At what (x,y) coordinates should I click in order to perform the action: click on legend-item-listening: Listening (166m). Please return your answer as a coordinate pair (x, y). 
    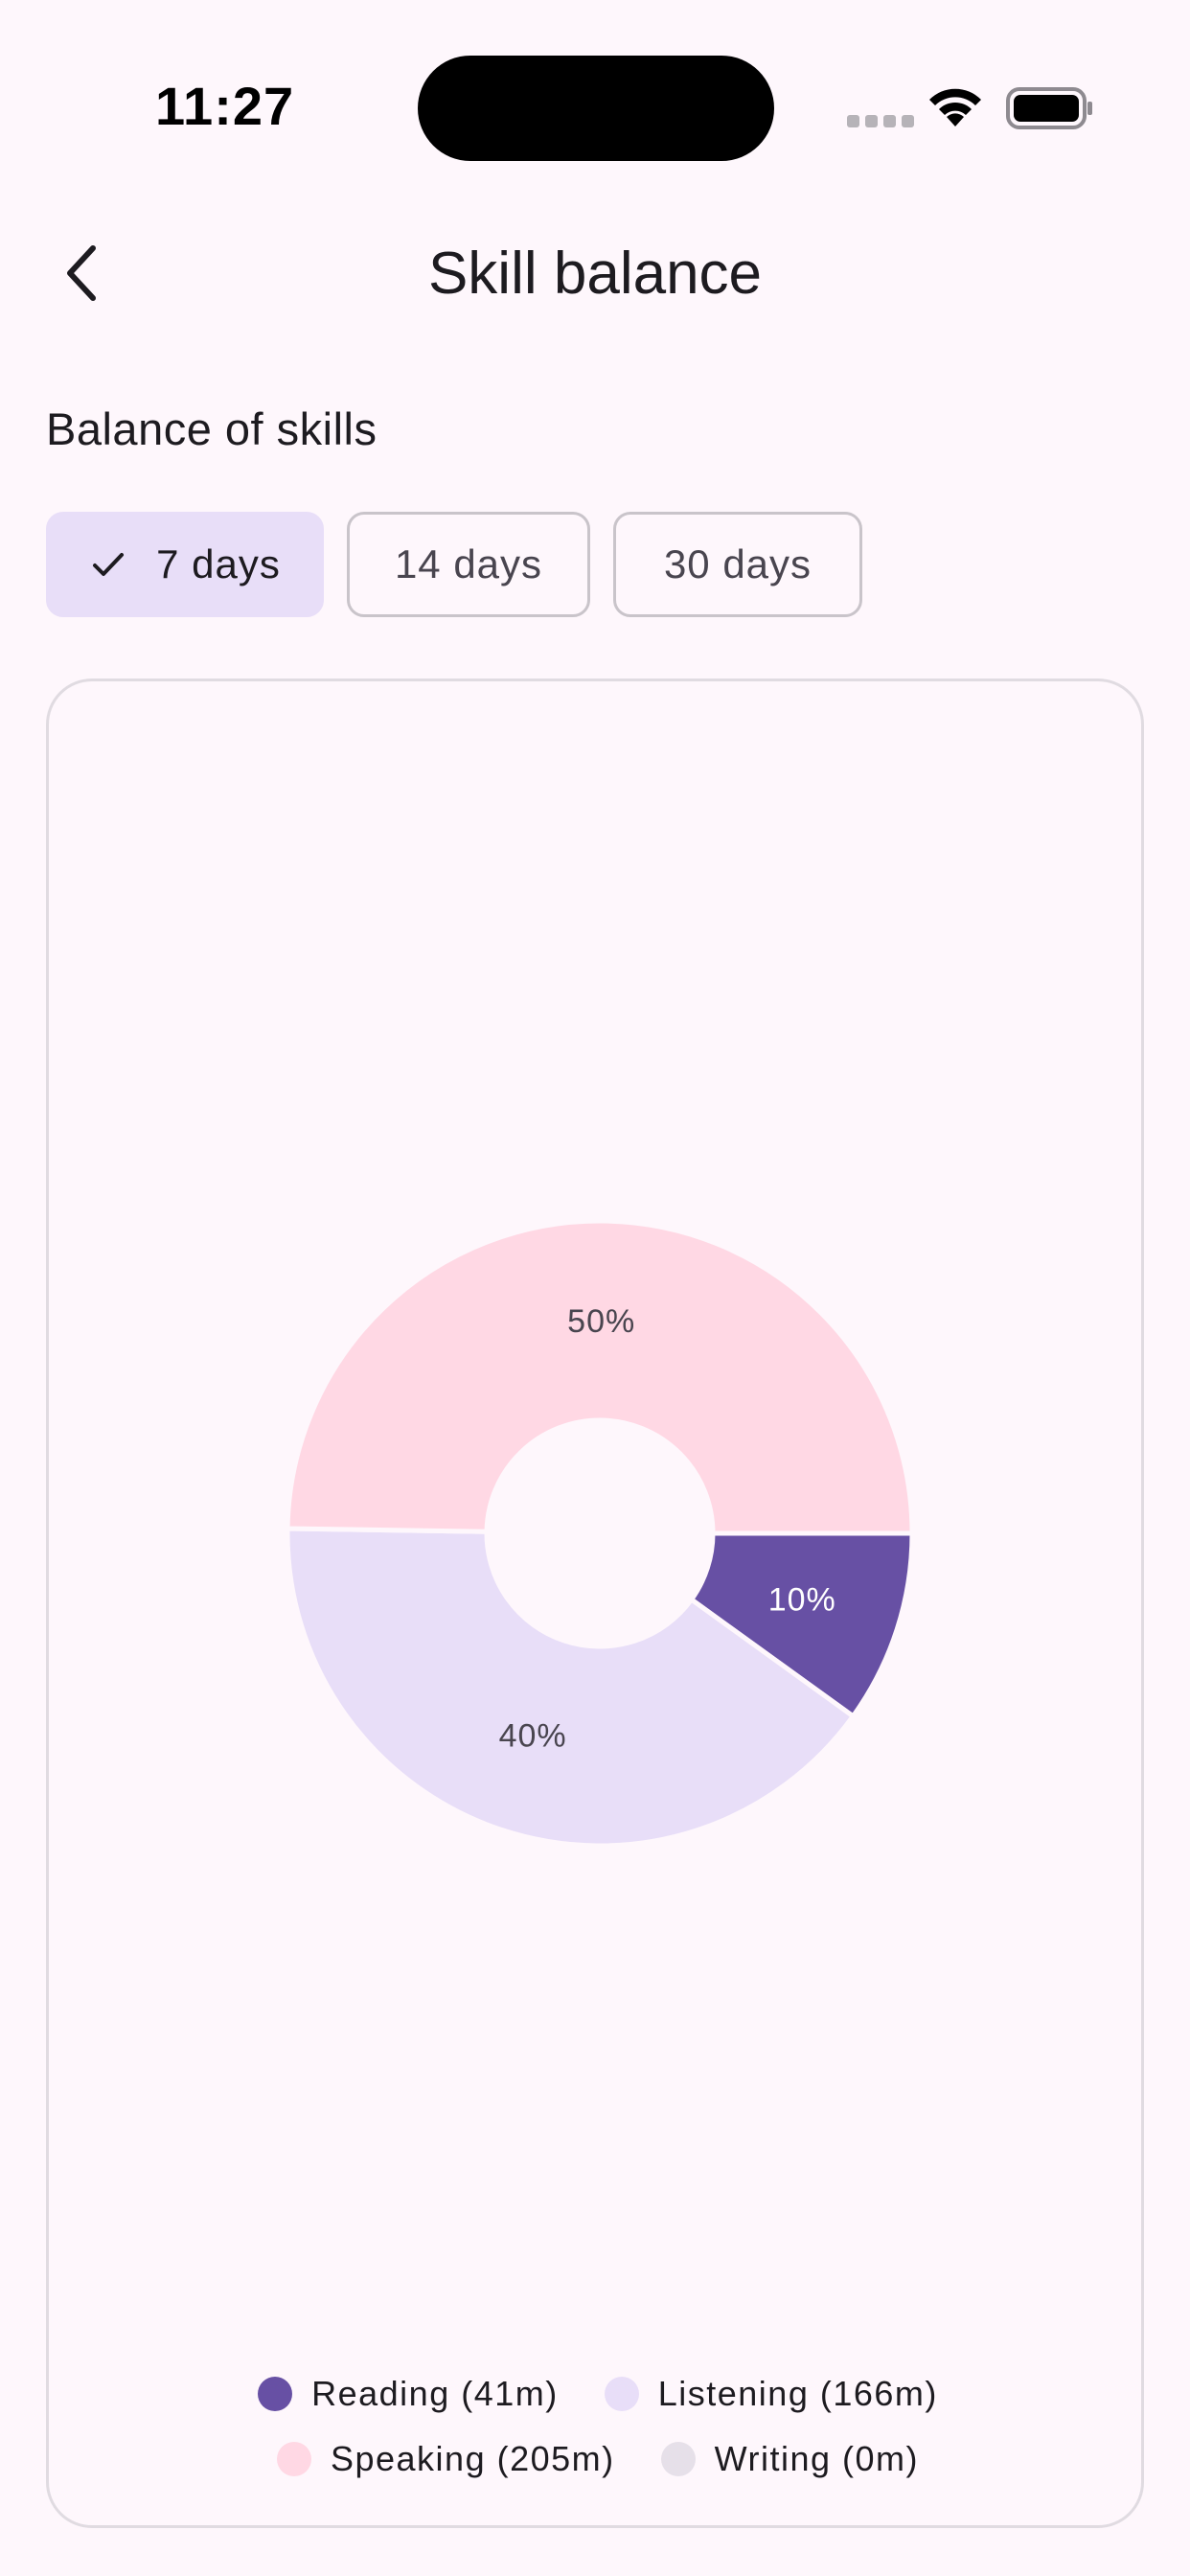
    Looking at the image, I should click on (771, 2394).